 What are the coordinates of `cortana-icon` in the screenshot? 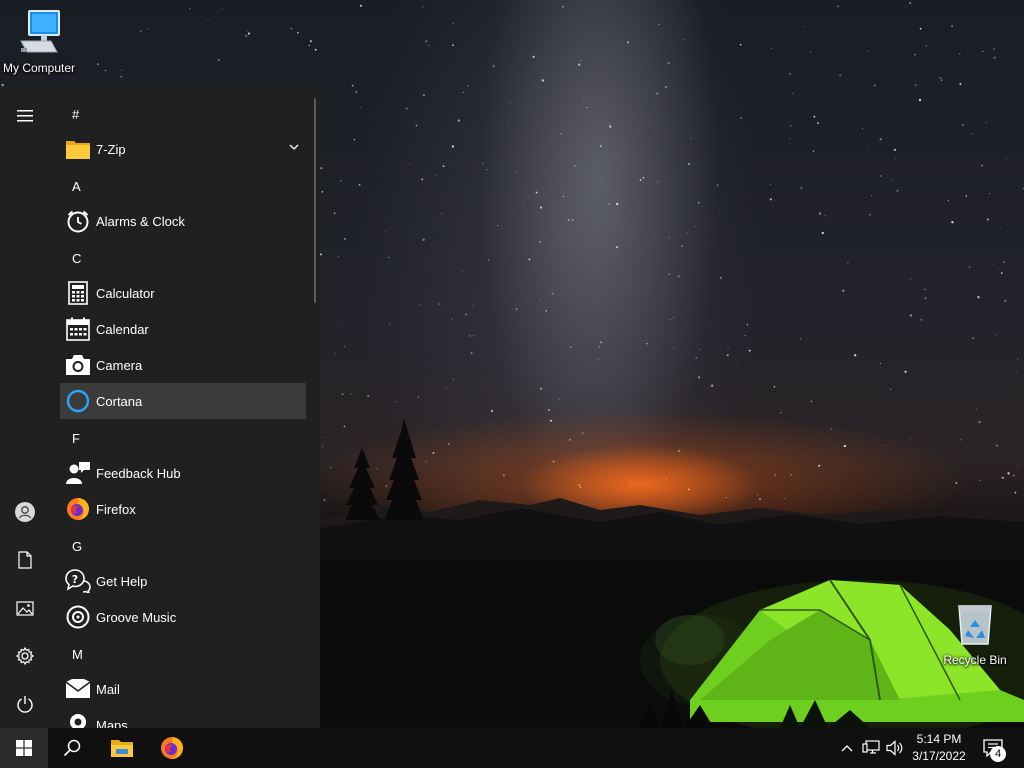 It's located at (78, 401).